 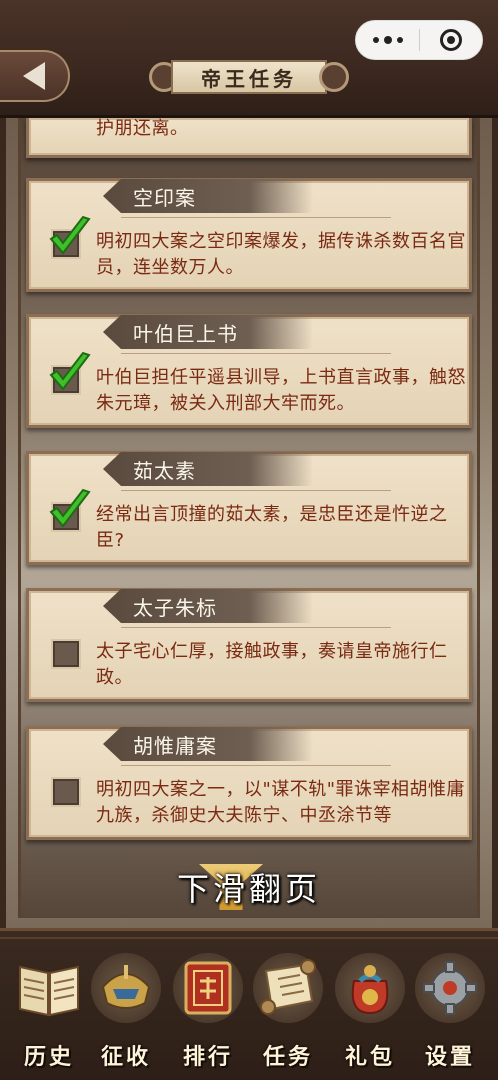 What do you see at coordinates (48, 1057) in the screenshot?
I see `nav-label: 历史` at bounding box center [48, 1057].